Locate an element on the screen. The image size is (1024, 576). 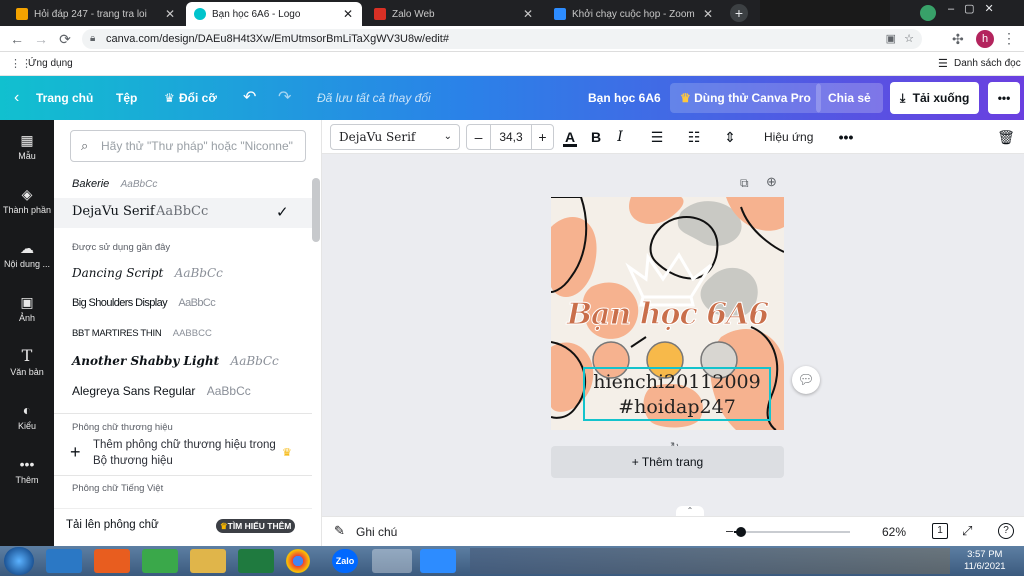
back-chevron-icon: ‹ is located at coordinates (16, 98).